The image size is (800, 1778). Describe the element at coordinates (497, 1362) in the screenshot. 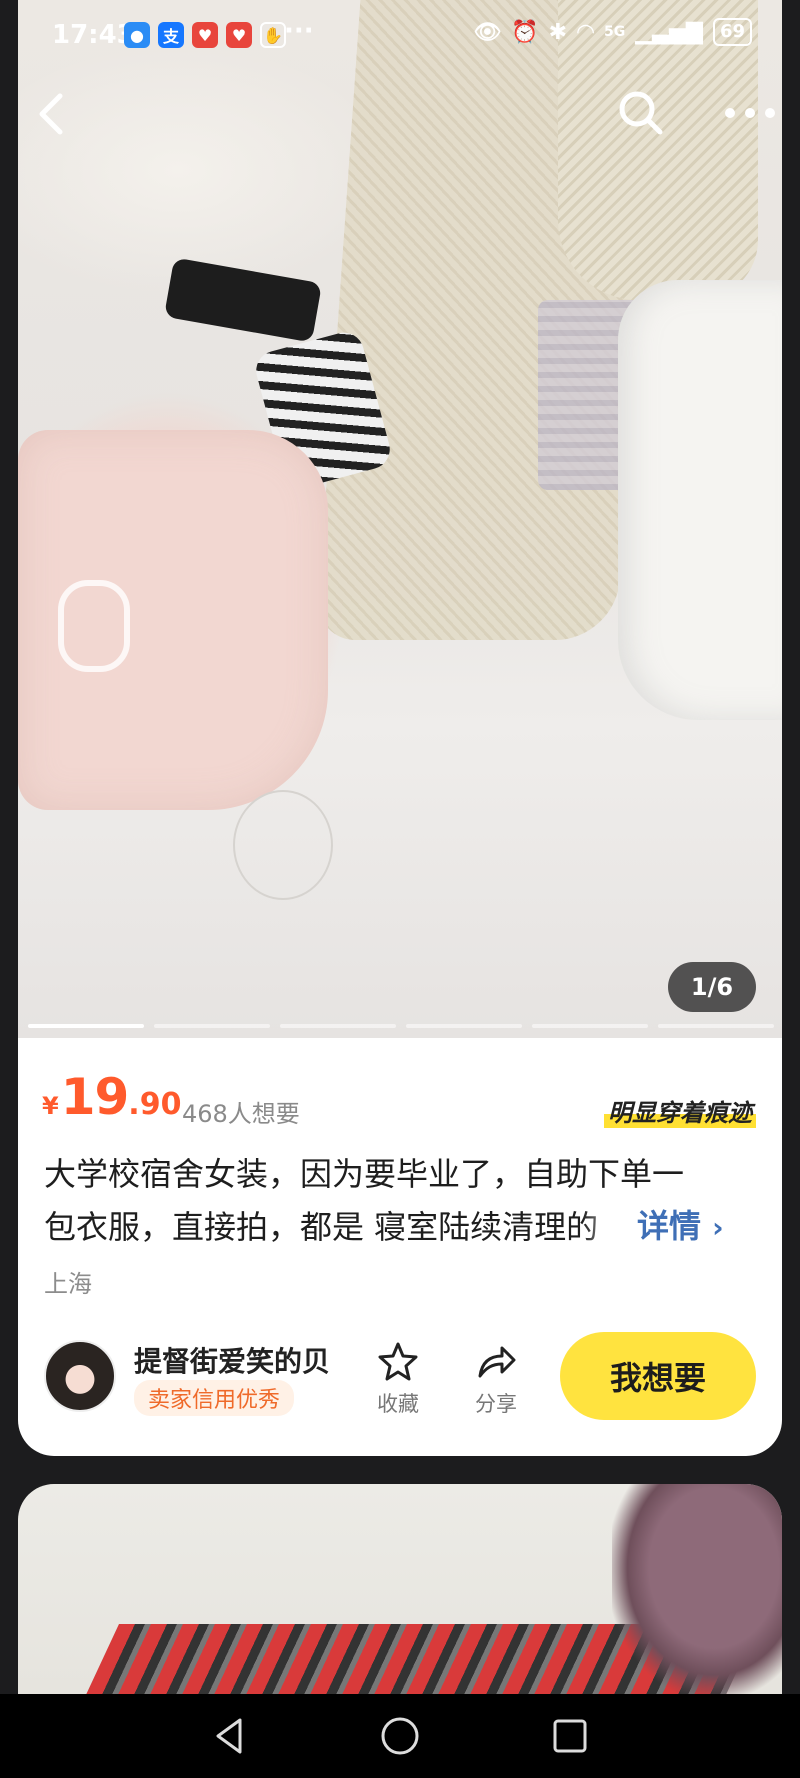

I see `share-icon` at that location.